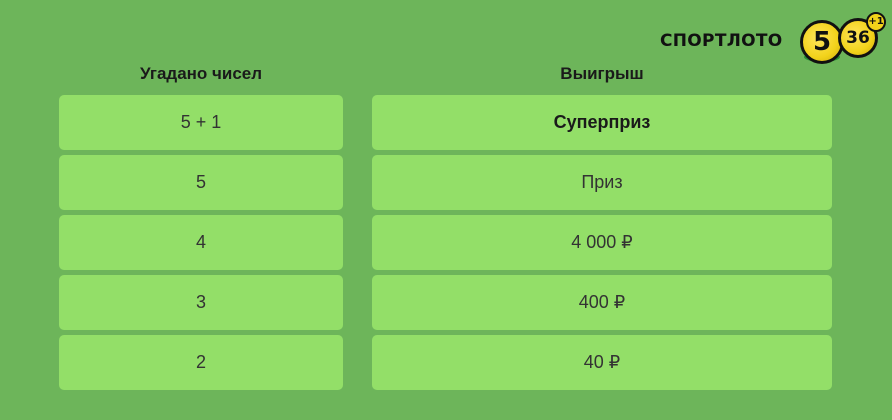 The image size is (892, 420). What do you see at coordinates (602, 73) in the screenshot?
I see `header-winnings: Выигрыш` at bounding box center [602, 73].